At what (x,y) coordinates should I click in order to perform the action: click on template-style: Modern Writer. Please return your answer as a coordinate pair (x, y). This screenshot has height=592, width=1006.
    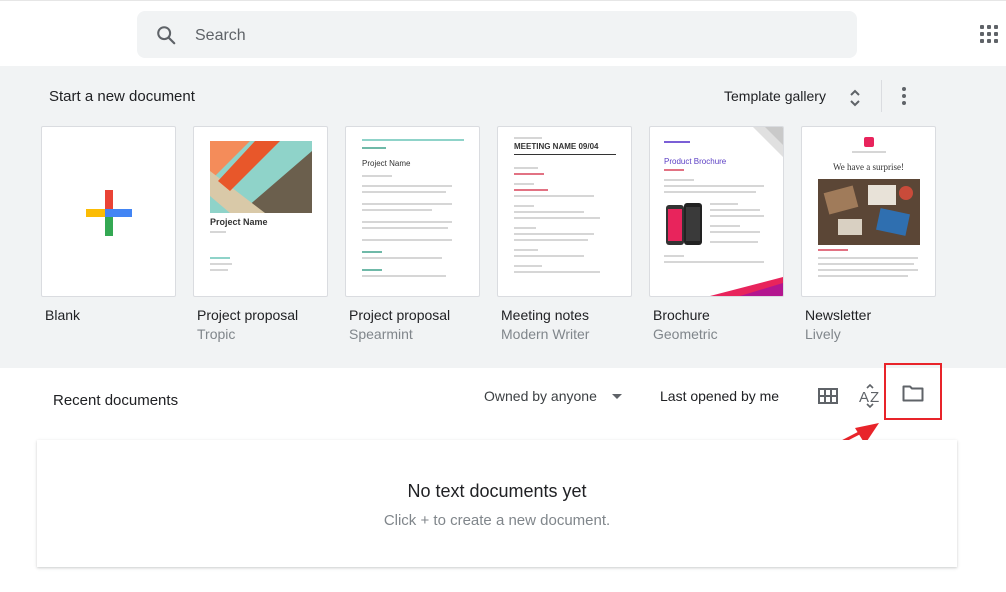
    Looking at the image, I should click on (545, 334).